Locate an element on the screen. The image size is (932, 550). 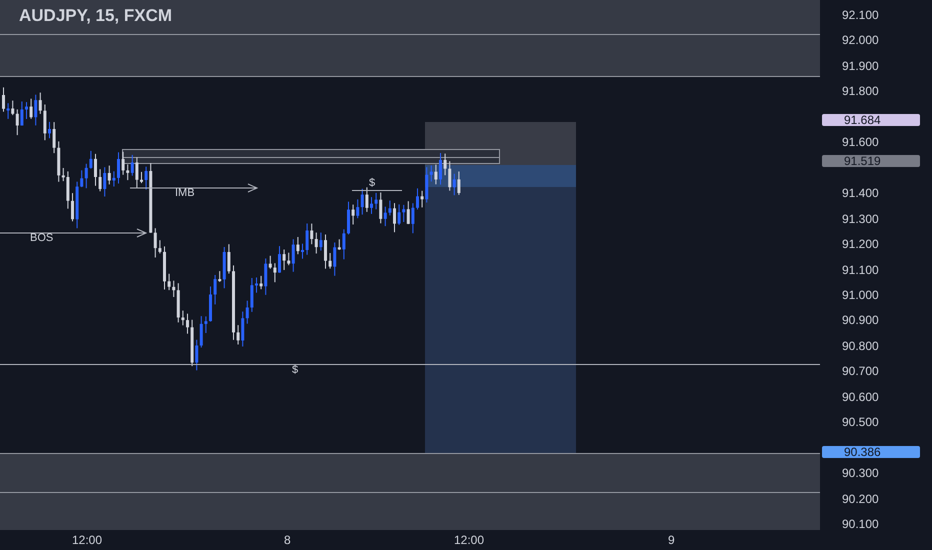
price-label: 91.900 is located at coordinates (860, 65).